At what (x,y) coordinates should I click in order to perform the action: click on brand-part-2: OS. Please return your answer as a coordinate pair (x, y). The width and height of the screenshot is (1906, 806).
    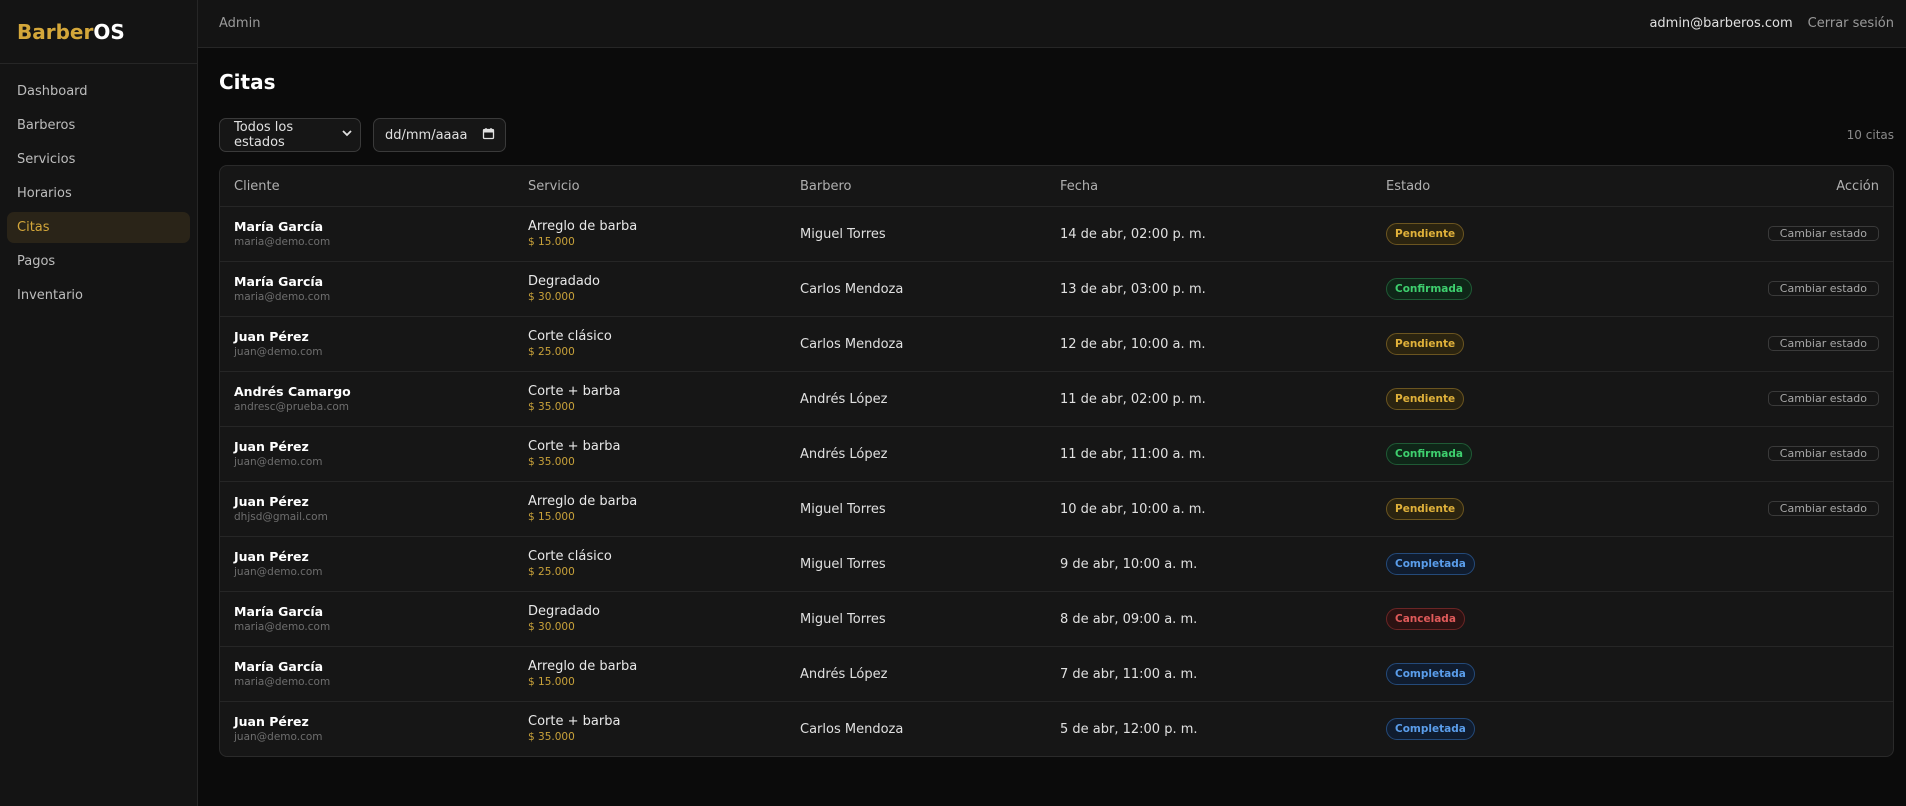
    Looking at the image, I should click on (109, 31).